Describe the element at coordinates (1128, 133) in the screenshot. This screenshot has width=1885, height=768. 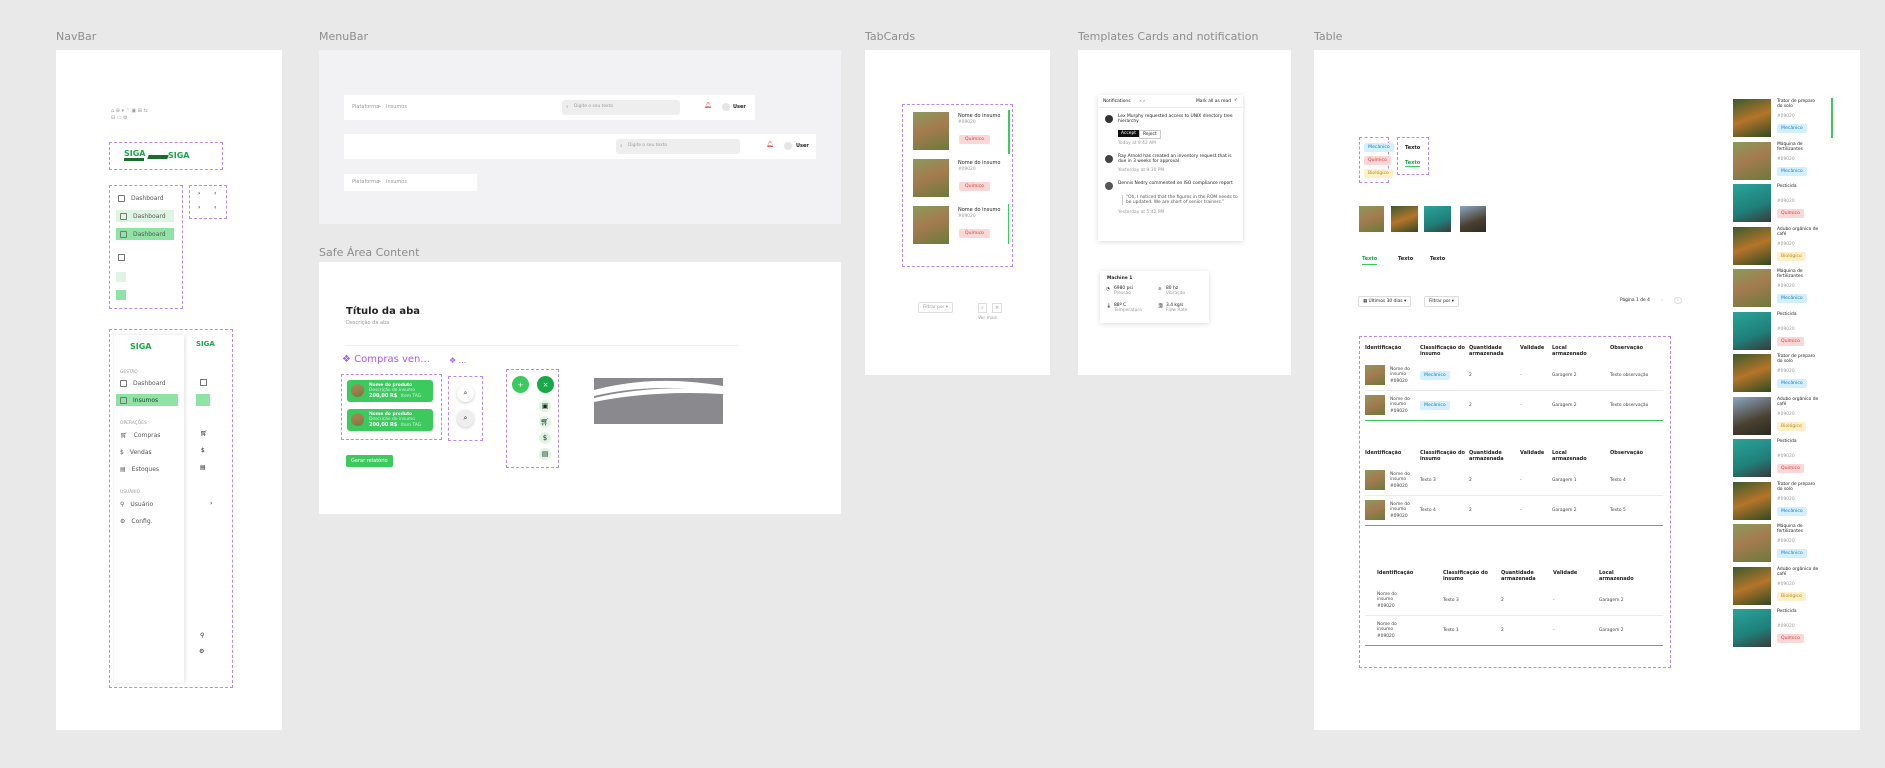
I see `accept-button: Accept` at that location.